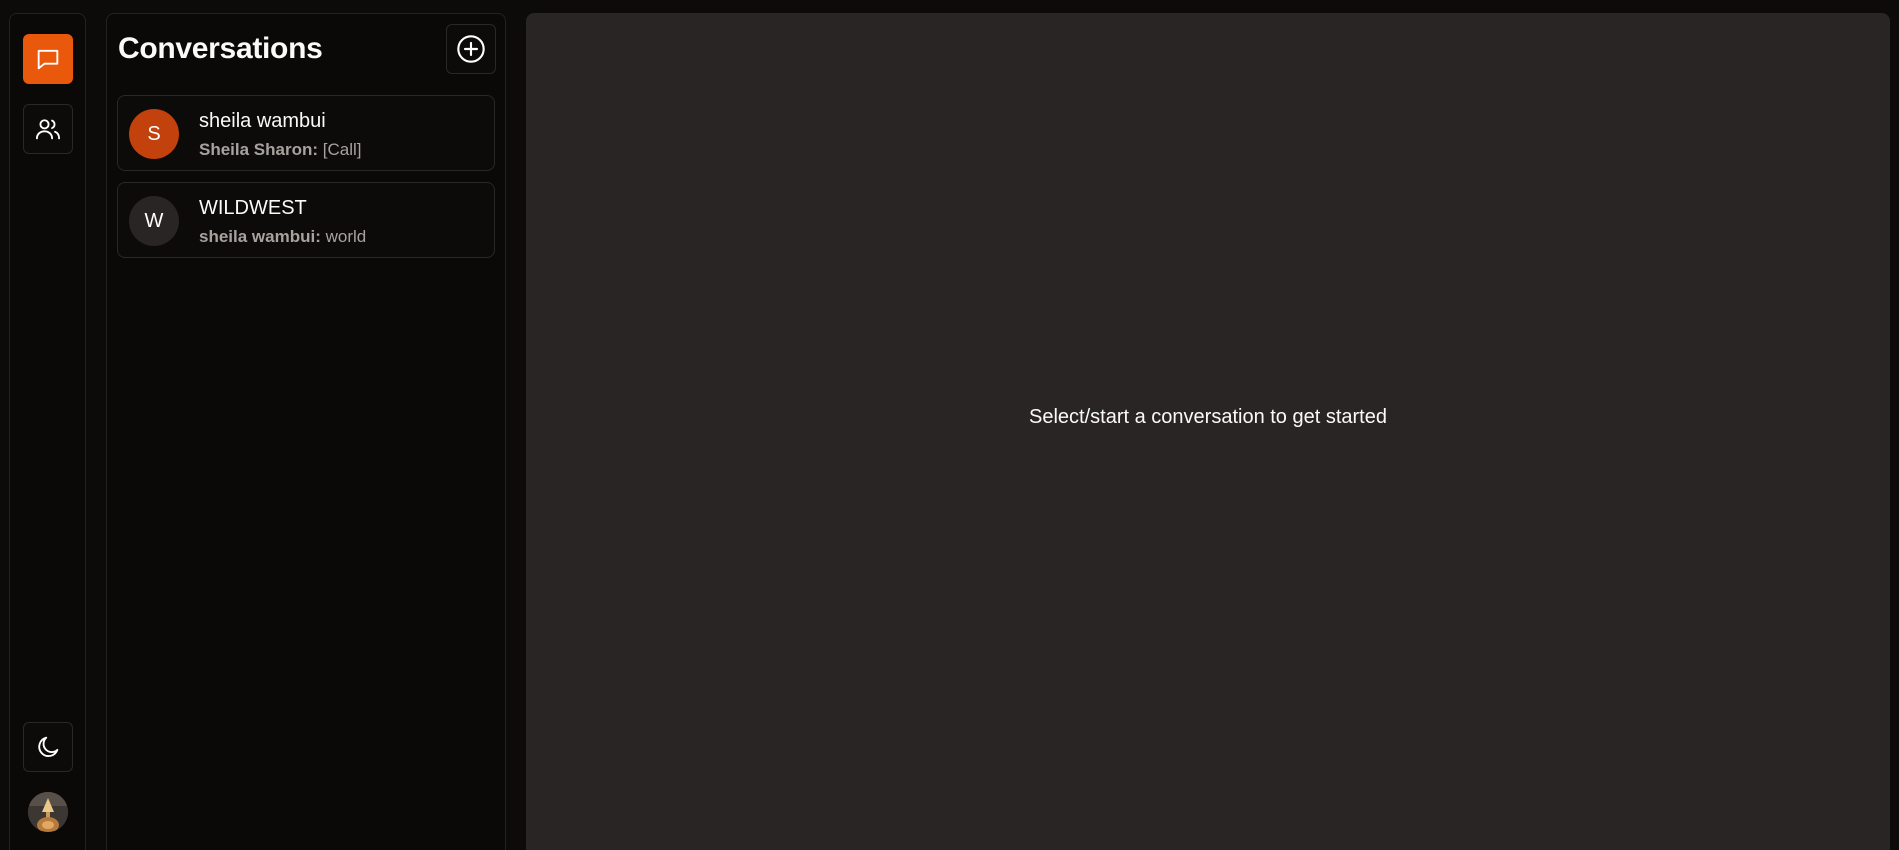  I want to click on conversation-name: WILDWEST, so click(253, 208).